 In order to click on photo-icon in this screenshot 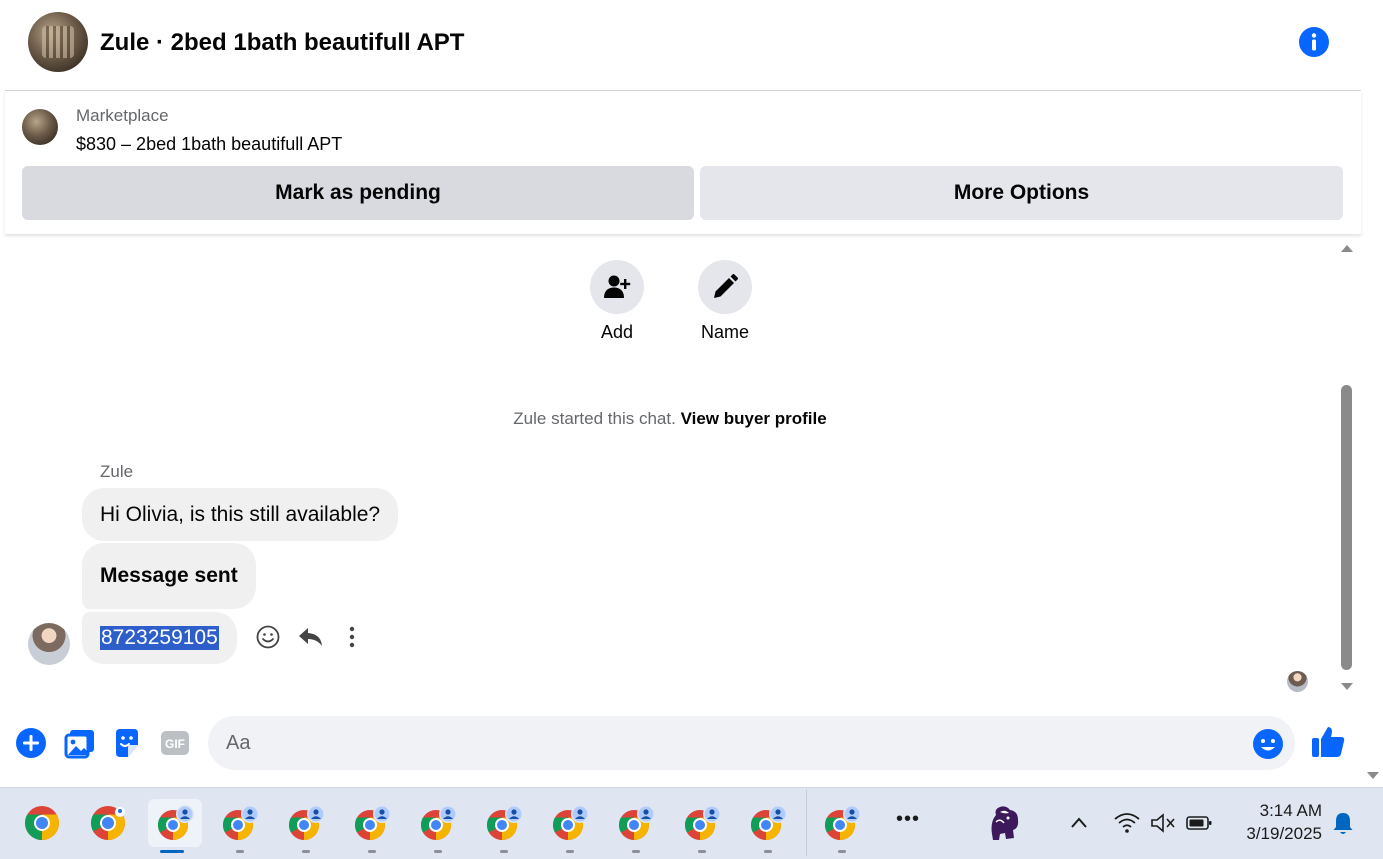, I will do `click(80, 743)`.